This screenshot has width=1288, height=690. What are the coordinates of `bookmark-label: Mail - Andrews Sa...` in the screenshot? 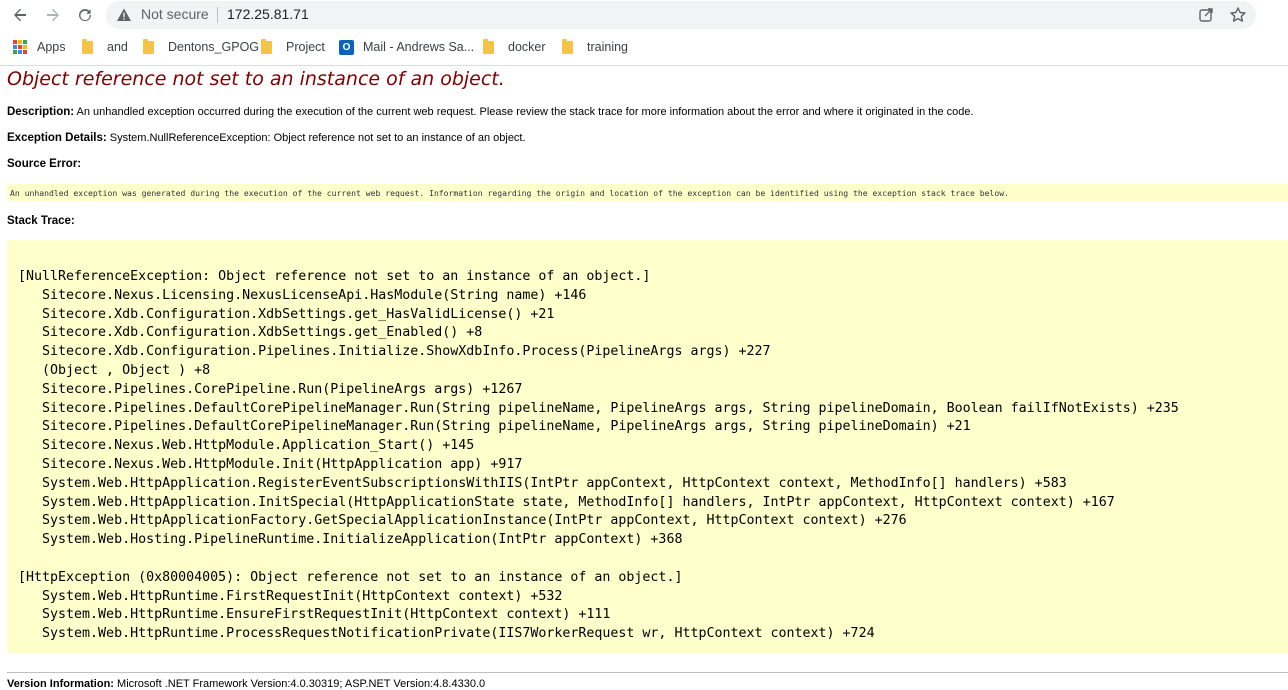 It's located at (419, 47).